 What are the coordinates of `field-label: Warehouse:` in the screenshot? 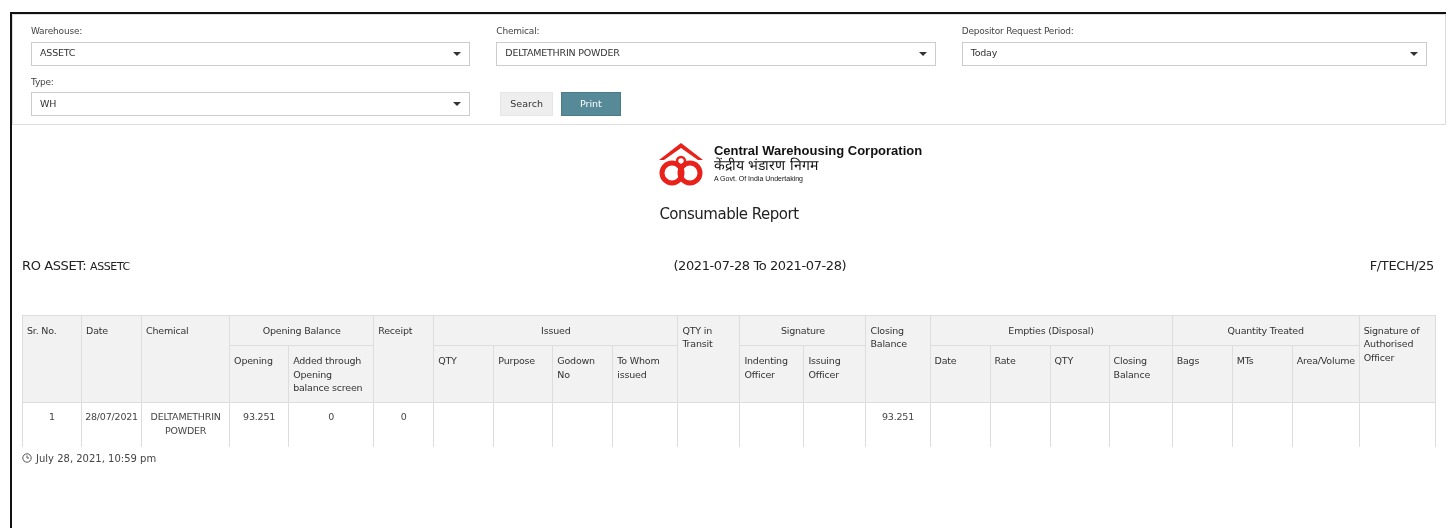 It's located at (57, 31).